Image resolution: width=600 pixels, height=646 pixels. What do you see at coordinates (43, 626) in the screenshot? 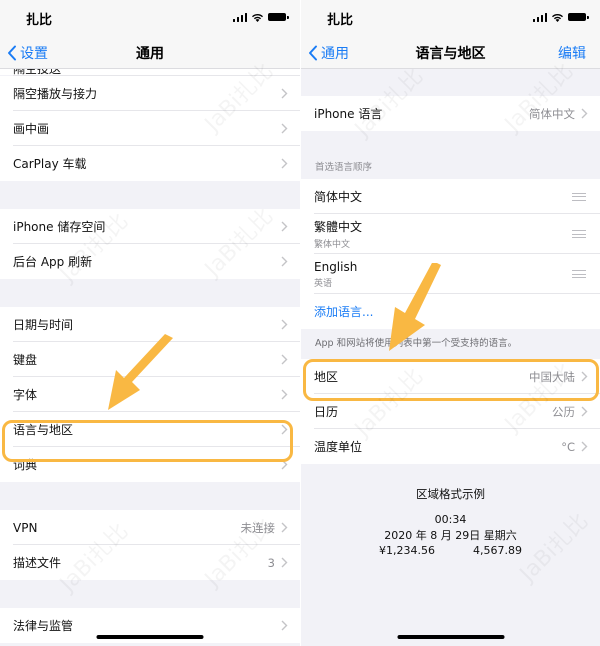
I see `list-item-label: 法律与监管` at bounding box center [43, 626].